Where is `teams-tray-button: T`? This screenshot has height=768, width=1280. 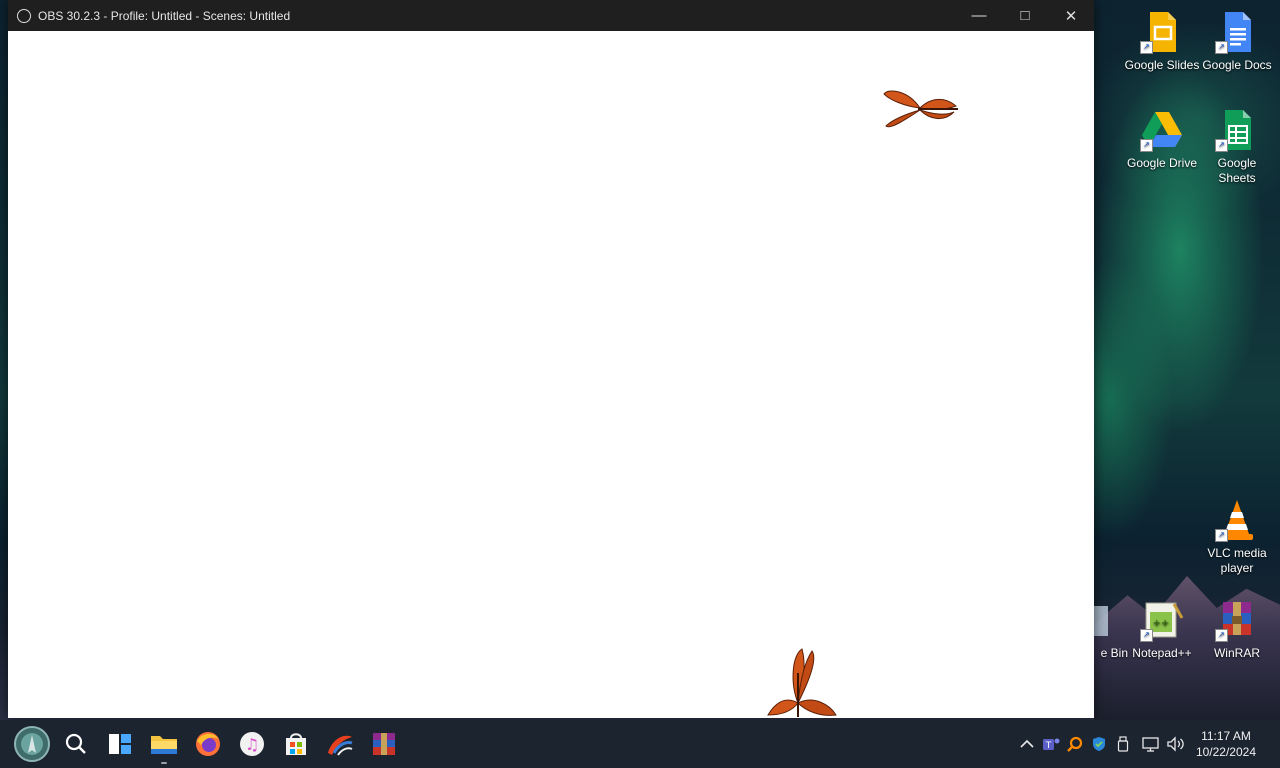 teams-tray-button: T is located at coordinates (1051, 744).